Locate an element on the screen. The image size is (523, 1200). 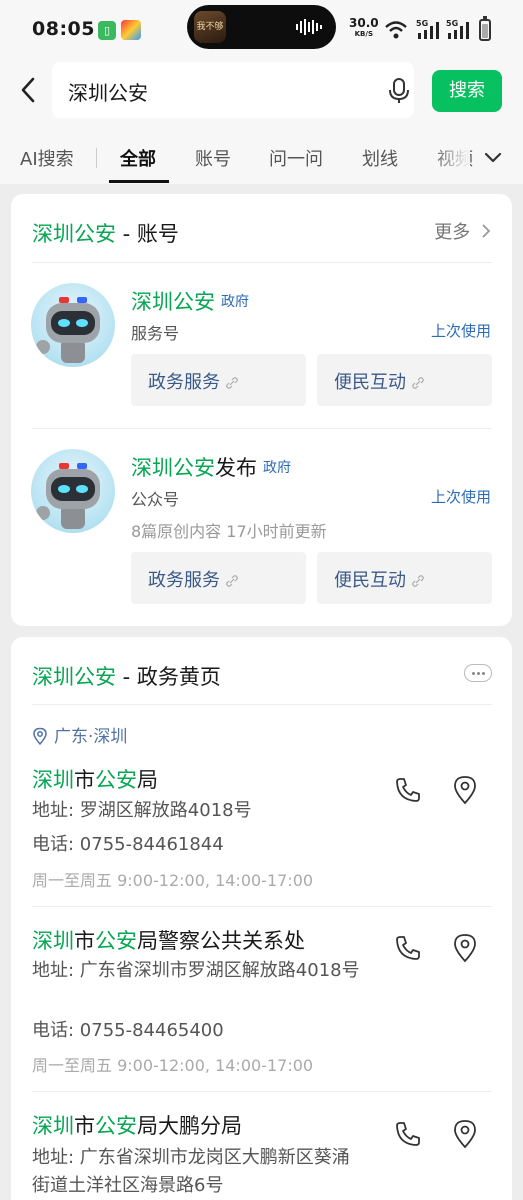
signal-2-icon: 5G is located at coordinates (459, 31).